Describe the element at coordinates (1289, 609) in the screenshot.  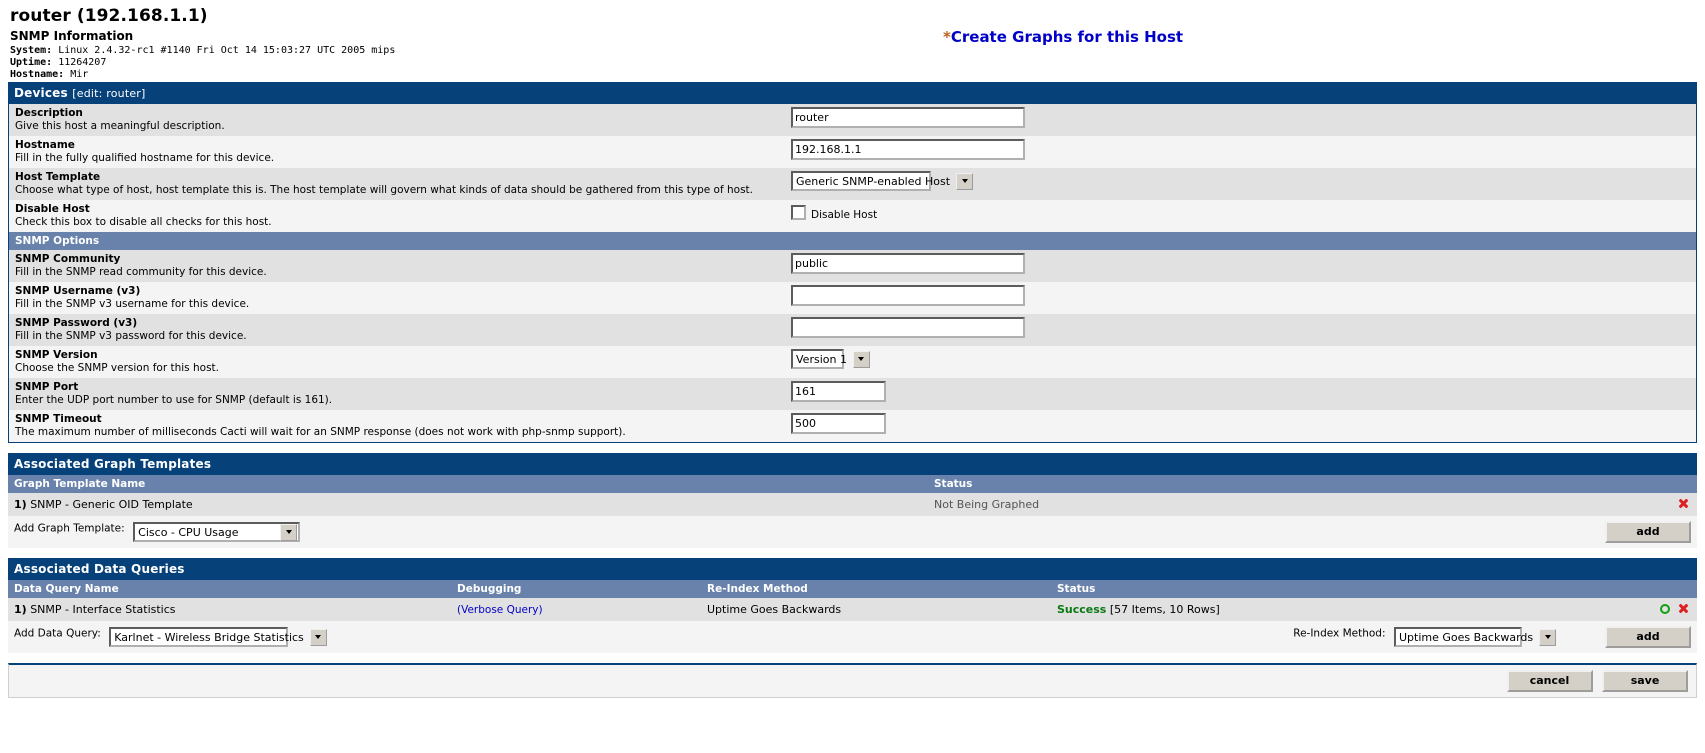
I see `data-query-status-cell: Success [57 Items, 10 Rows]` at that location.